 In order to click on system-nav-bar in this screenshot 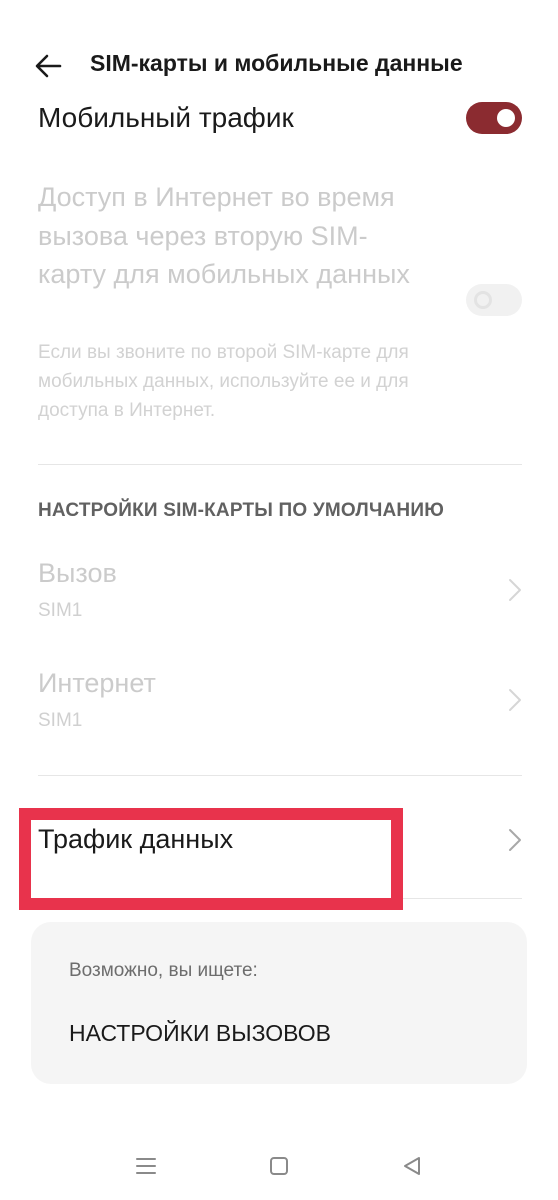, I will do `click(279, 1166)`.